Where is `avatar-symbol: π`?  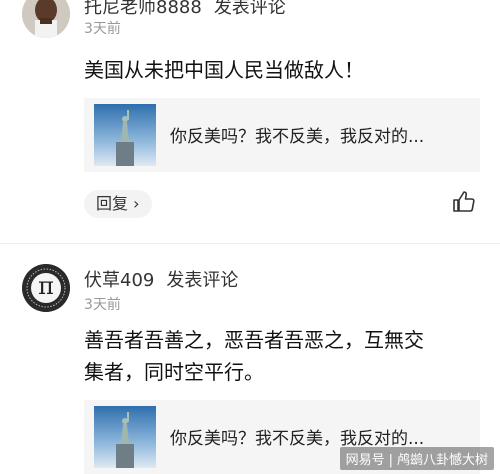 avatar-symbol: π is located at coordinates (46, 286).